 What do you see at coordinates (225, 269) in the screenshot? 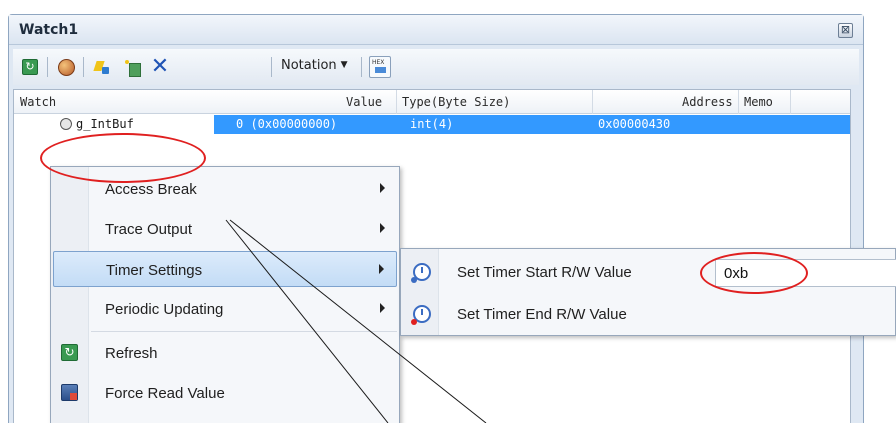
I see `menu-item-timer-settings: Timer Settings` at bounding box center [225, 269].